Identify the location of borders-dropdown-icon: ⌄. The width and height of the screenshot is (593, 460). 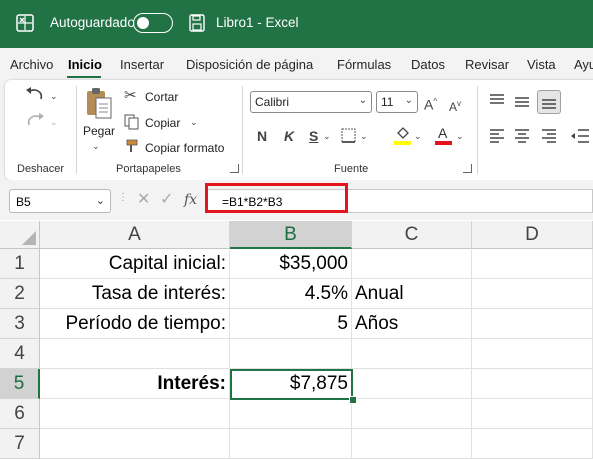
(364, 136).